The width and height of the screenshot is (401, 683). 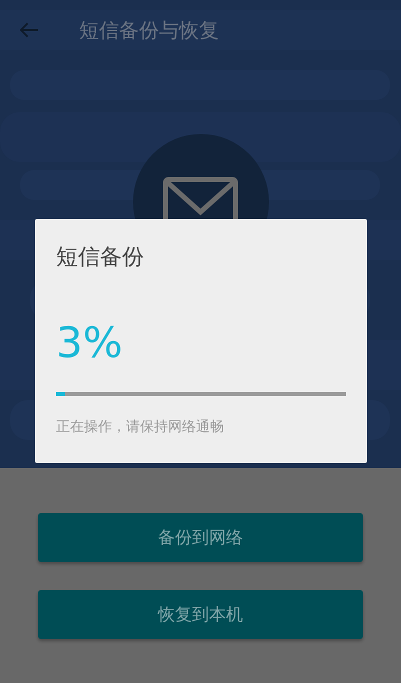 I want to click on dialog-title: 短信备份, so click(x=100, y=258).